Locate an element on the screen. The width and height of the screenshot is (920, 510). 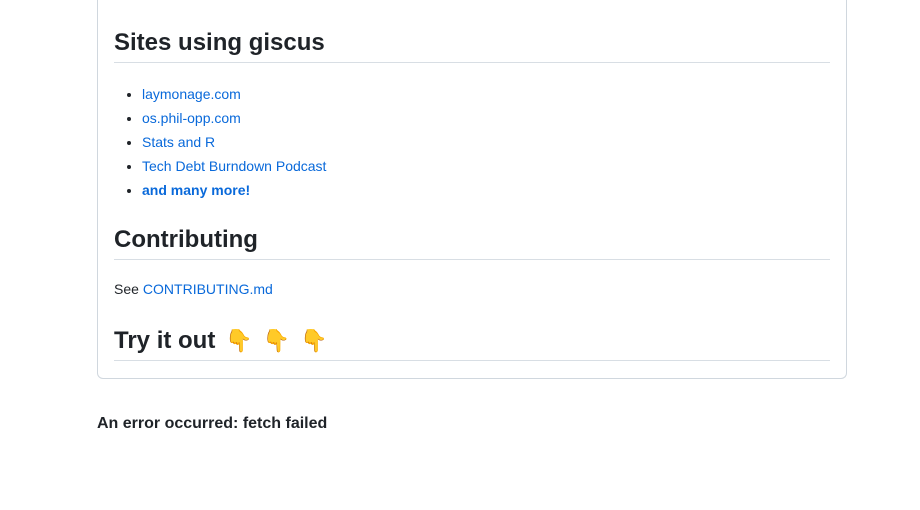
list-item: os.phil-opp.com is located at coordinates (234, 118).